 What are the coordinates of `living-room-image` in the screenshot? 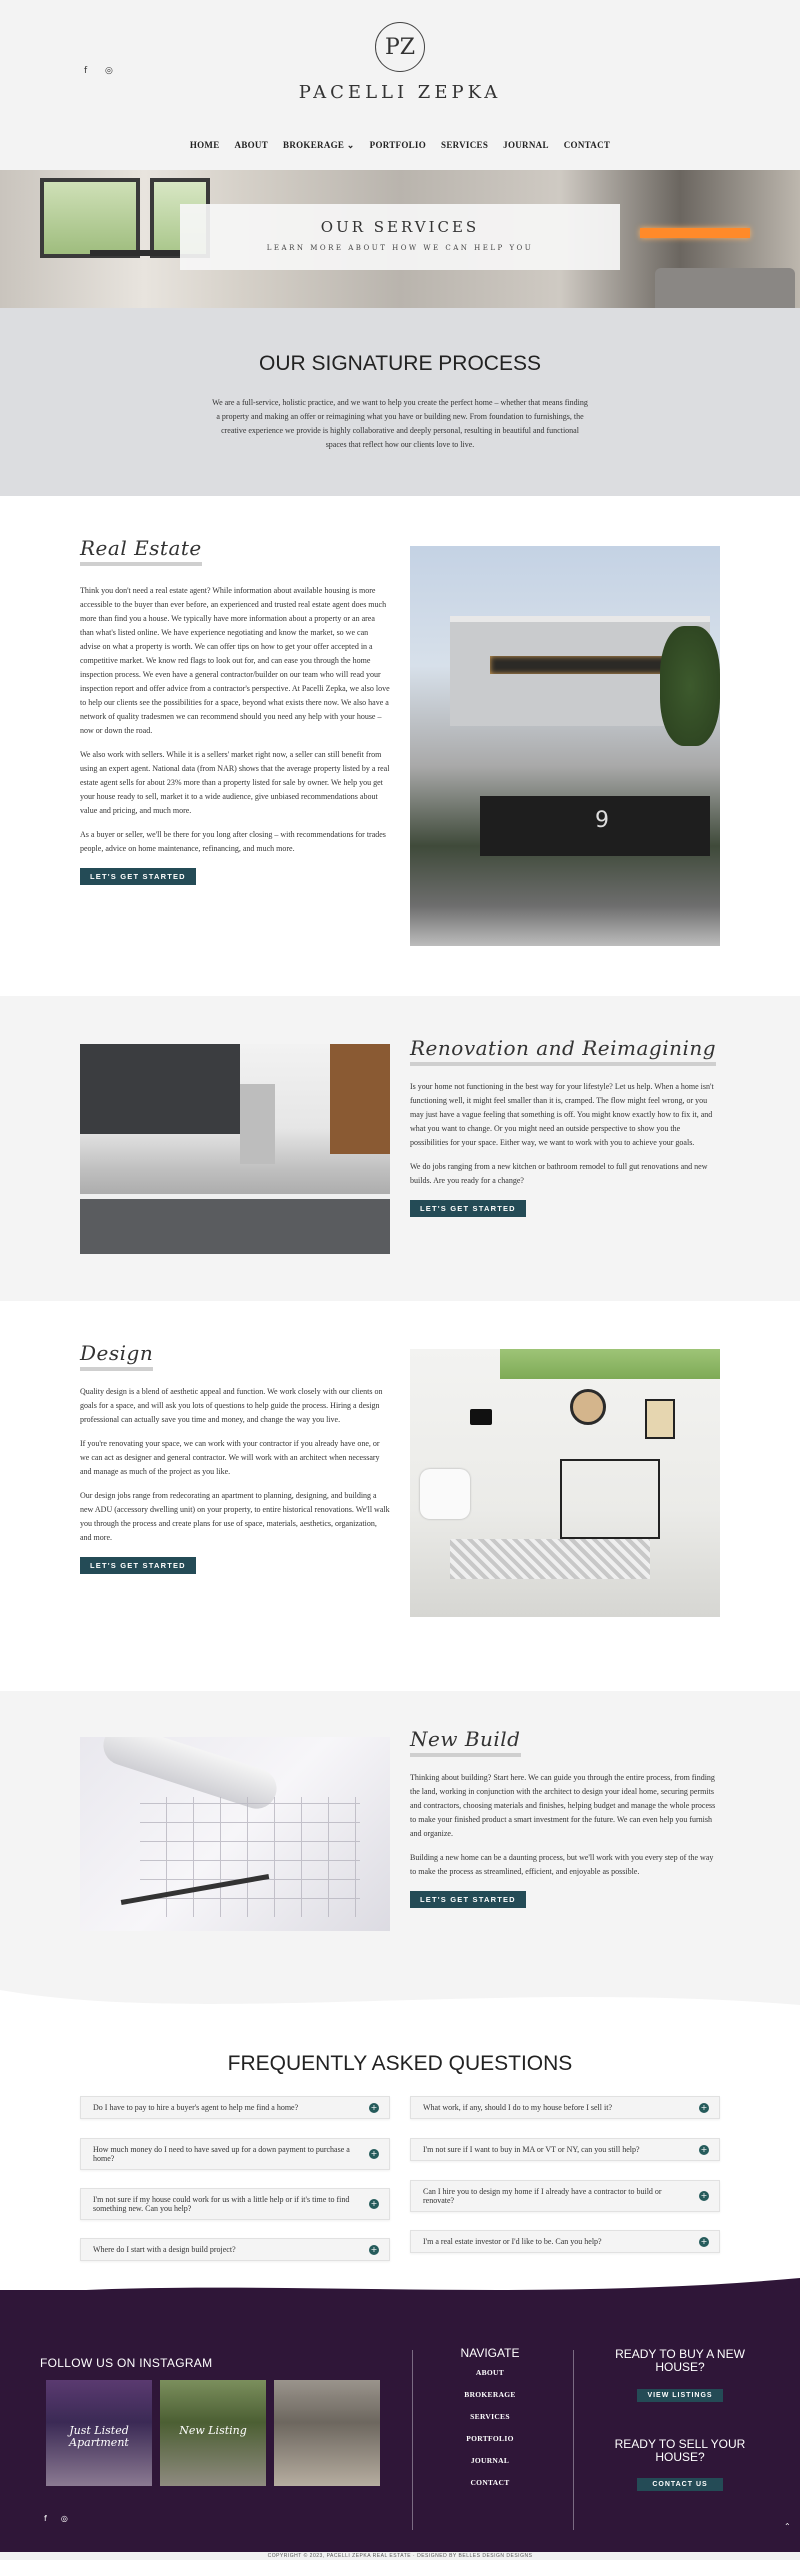 It's located at (565, 1483).